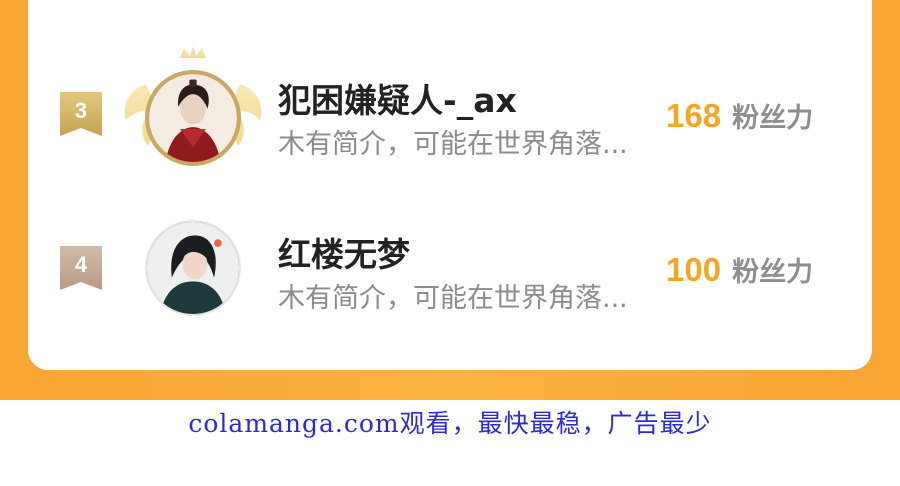  I want to click on rank-badge-3: 3, so click(81, 114).